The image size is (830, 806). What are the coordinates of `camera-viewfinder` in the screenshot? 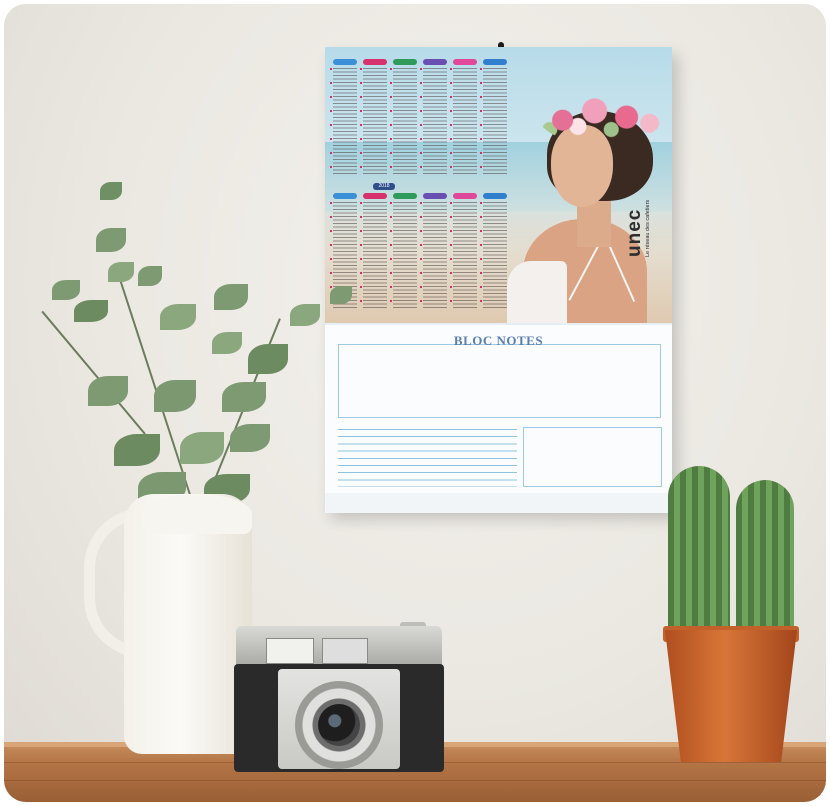 It's located at (290, 651).